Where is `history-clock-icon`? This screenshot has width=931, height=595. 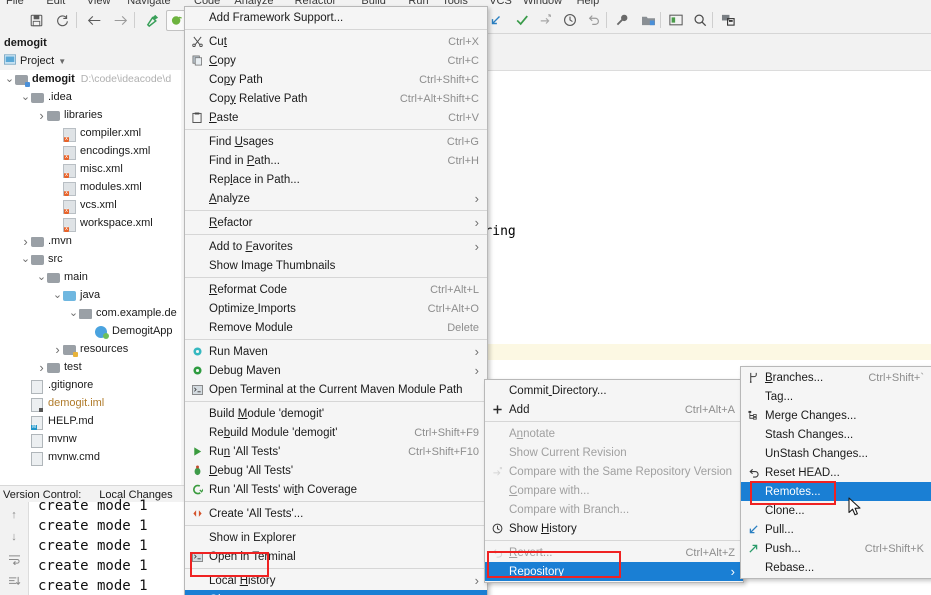 history-clock-icon is located at coordinates (570, 20).